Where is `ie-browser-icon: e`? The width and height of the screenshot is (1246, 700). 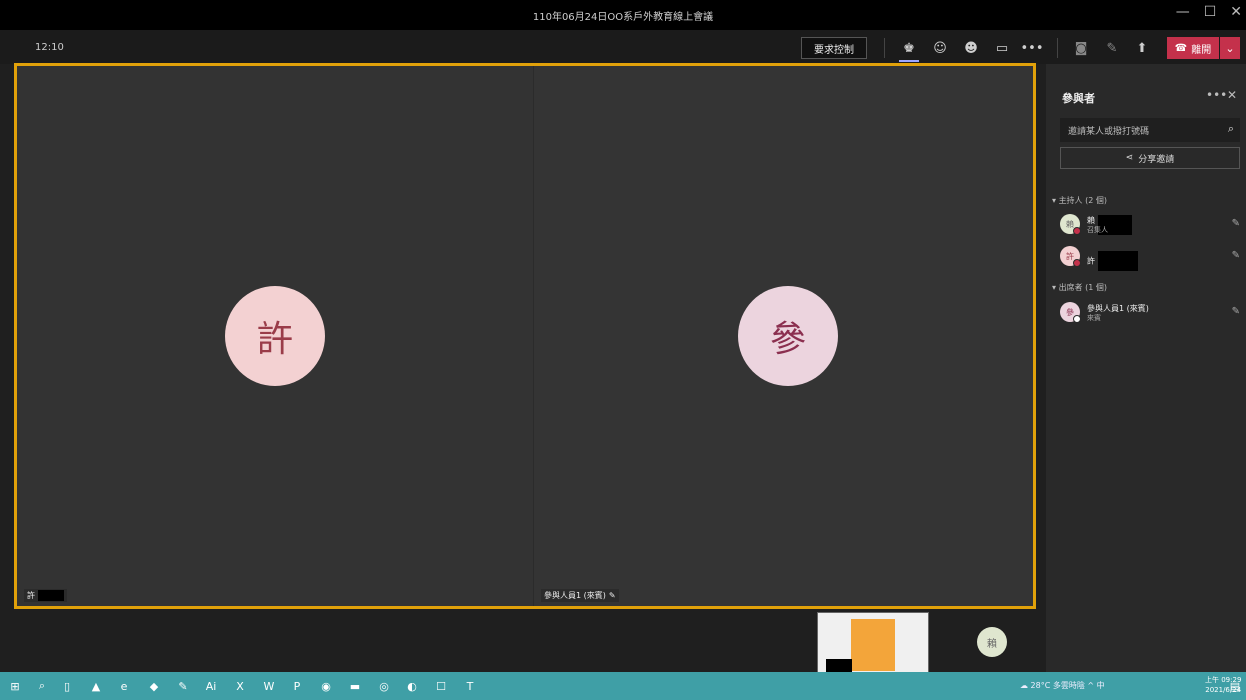
ie-browser-icon: e is located at coordinates (124, 686).